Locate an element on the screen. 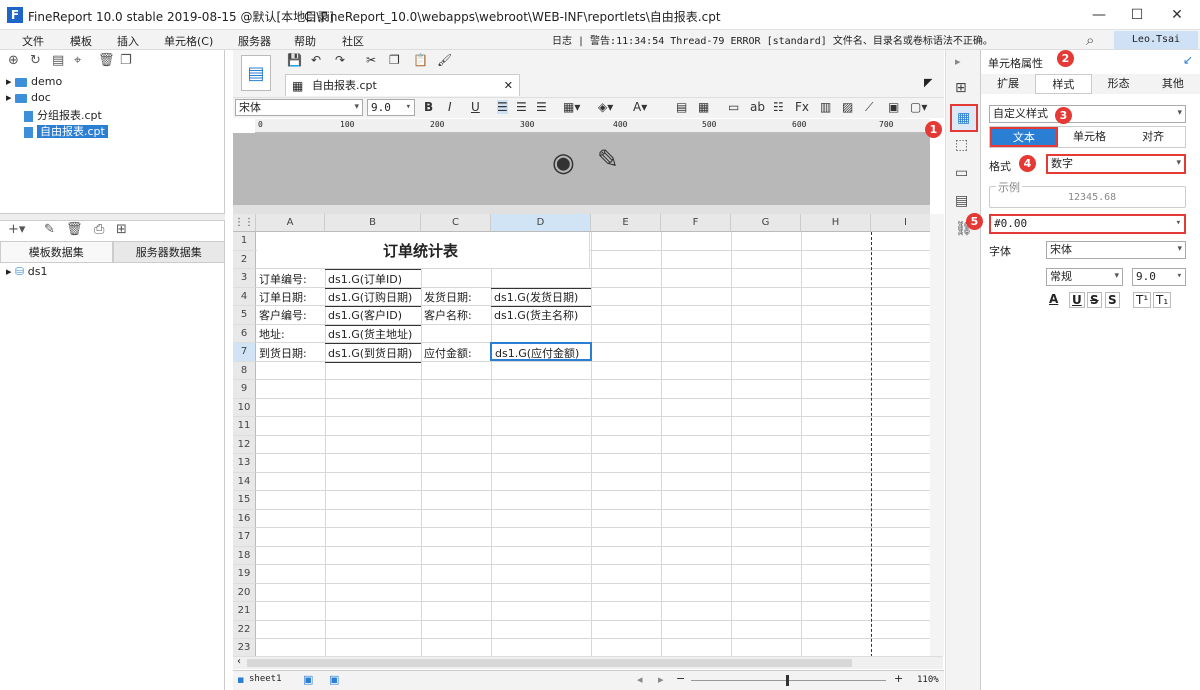 Image resolution: width=1200 pixels, height=690 pixels. cell-d4: ds1.G(发货日期) is located at coordinates (536, 297).